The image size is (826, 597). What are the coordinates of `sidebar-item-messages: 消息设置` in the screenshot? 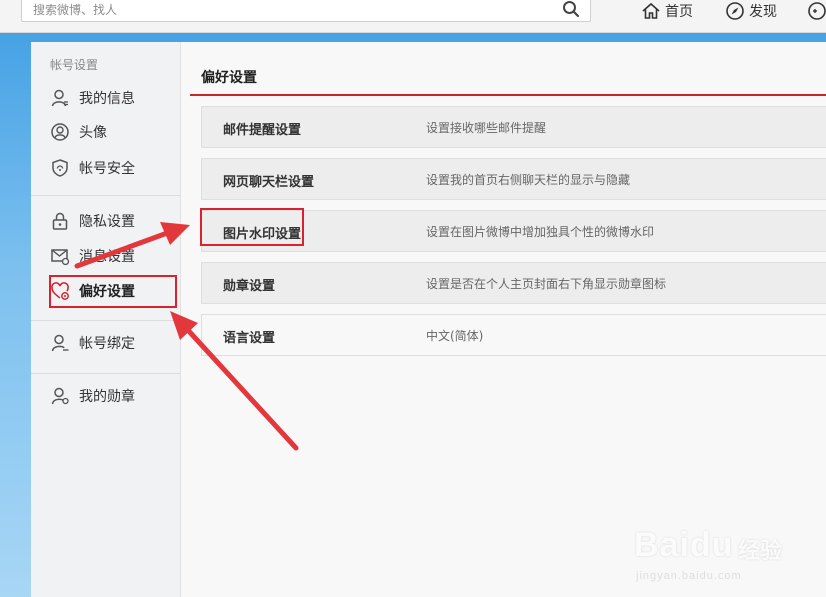 It's located at (92, 256).